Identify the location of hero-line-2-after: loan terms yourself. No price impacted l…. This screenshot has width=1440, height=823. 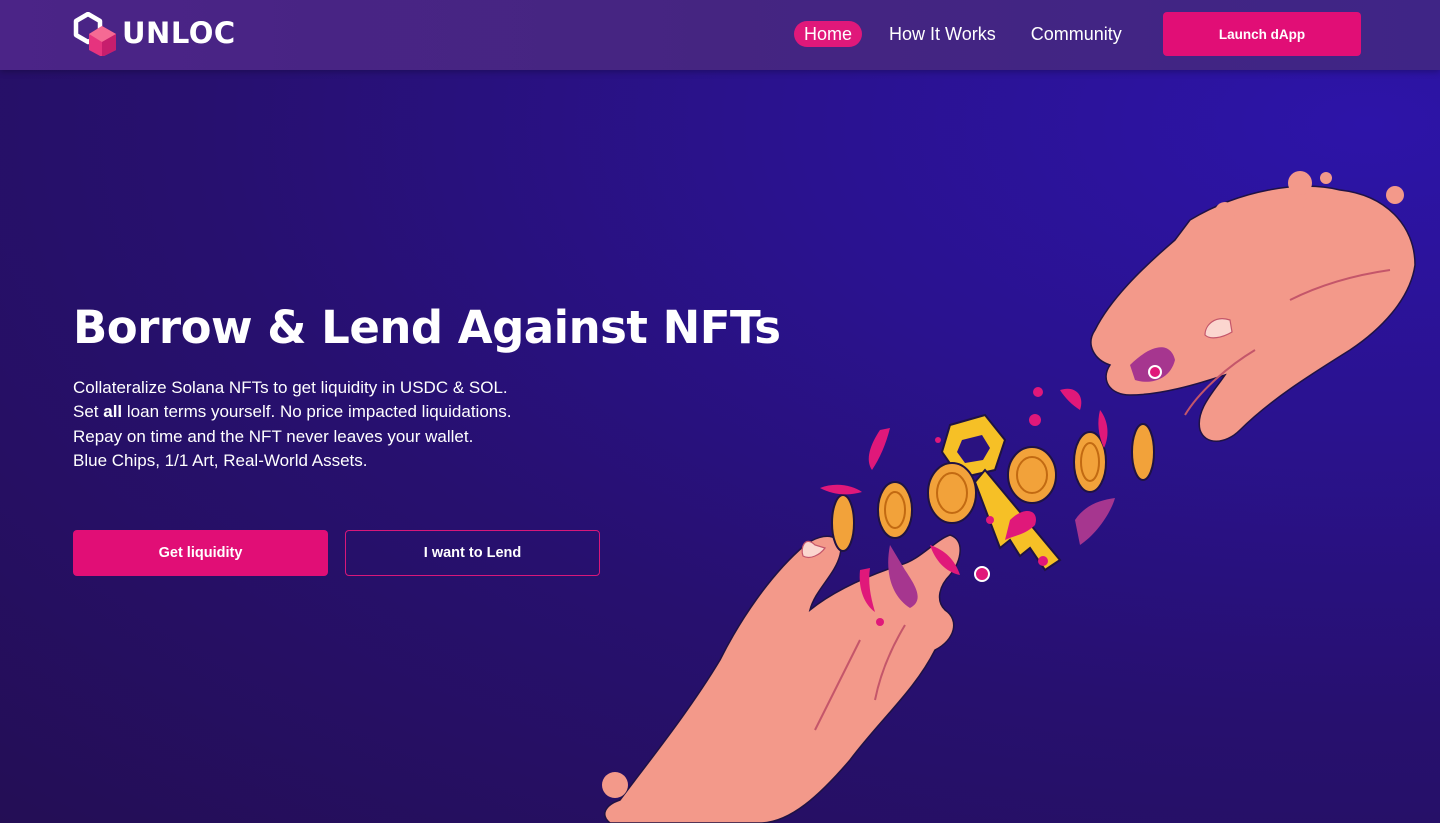
(317, 412).